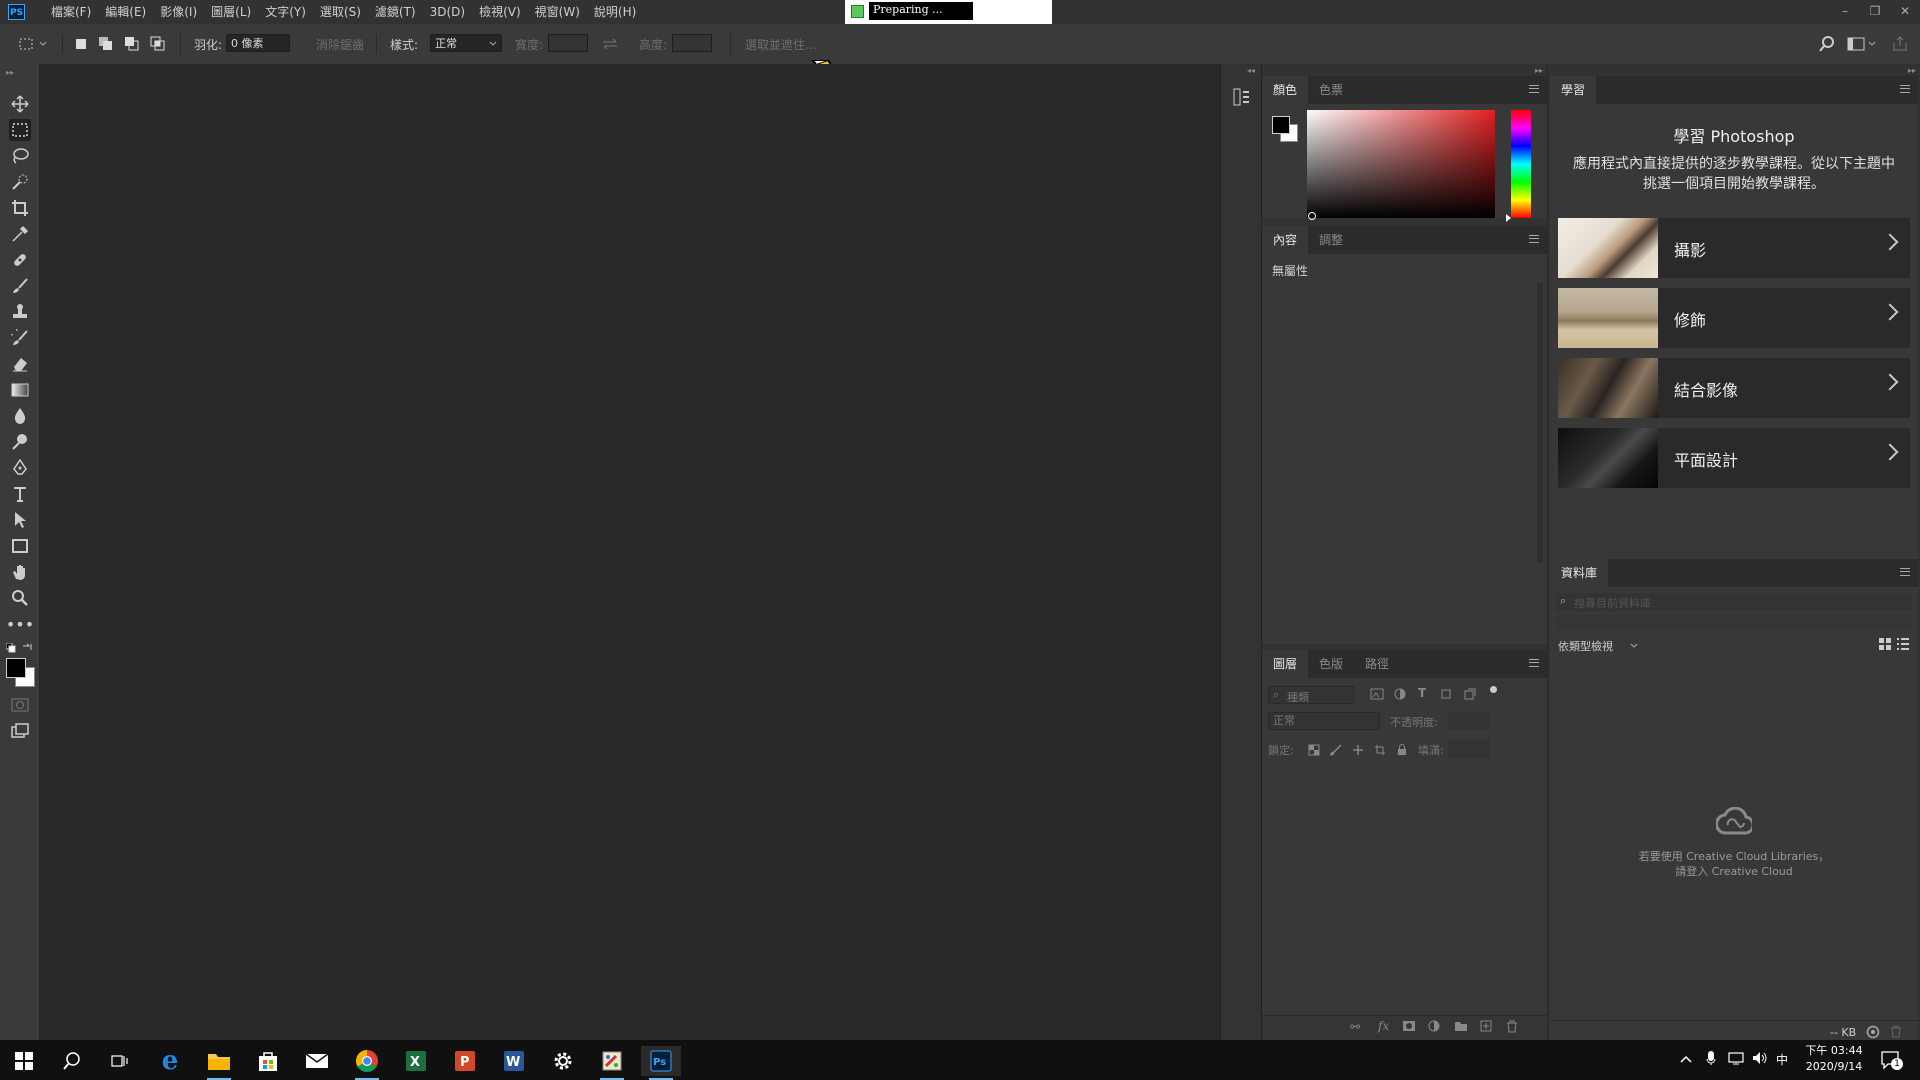 Image resolution: width=1920 pixels, height=1080 pixels. What do you see at coordinates (1834, 1059) in the screenshot?
I see `clock: 下午 03:44 2020/9/14` at bounding box center [1834, 1059].